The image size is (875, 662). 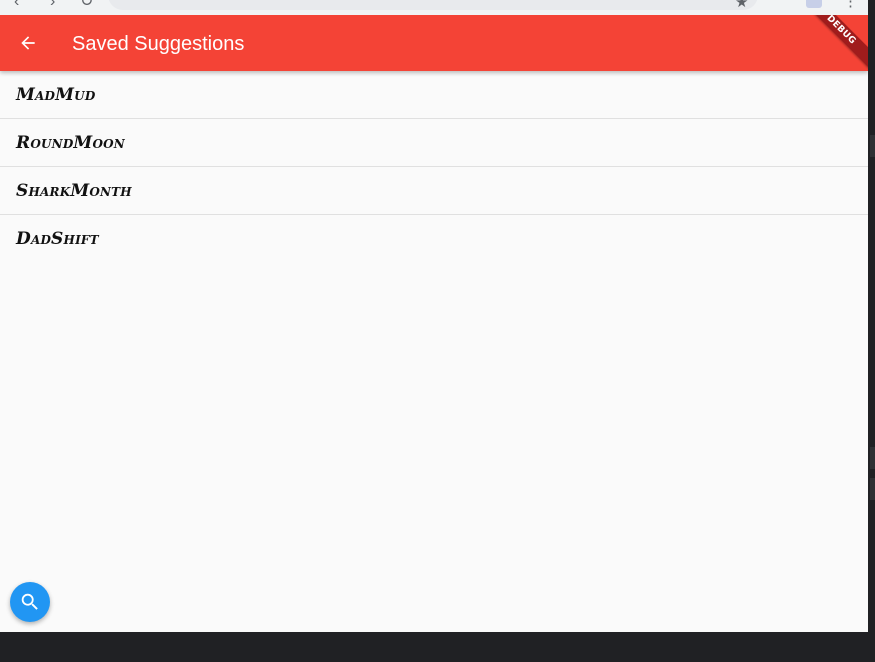 What do you see at coordinates (16, 5) in the screenshot?
I see `browser-back-icon: ‹` at bounding box center [16, 5].